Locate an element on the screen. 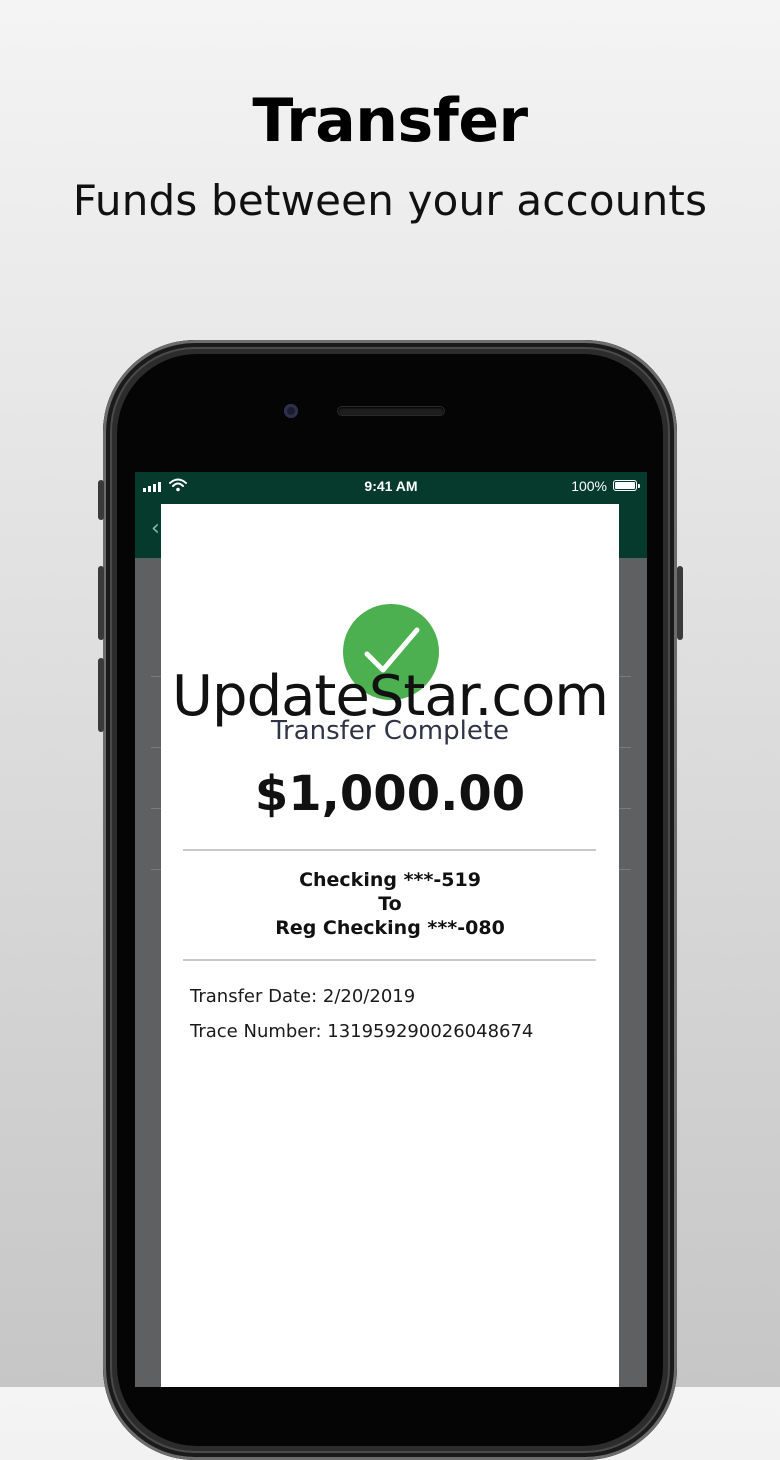  transfer-date: Transfer Date: 2/20/2019 is located at coordinates (303, 996).